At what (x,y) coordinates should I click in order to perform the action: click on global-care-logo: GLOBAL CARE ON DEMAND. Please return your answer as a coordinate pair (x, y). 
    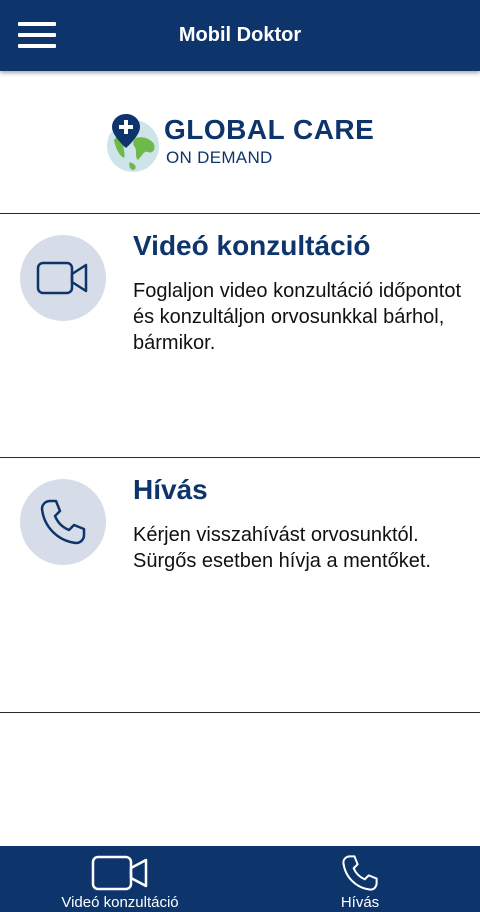
    Looking at the image, I should click on (244, 142).